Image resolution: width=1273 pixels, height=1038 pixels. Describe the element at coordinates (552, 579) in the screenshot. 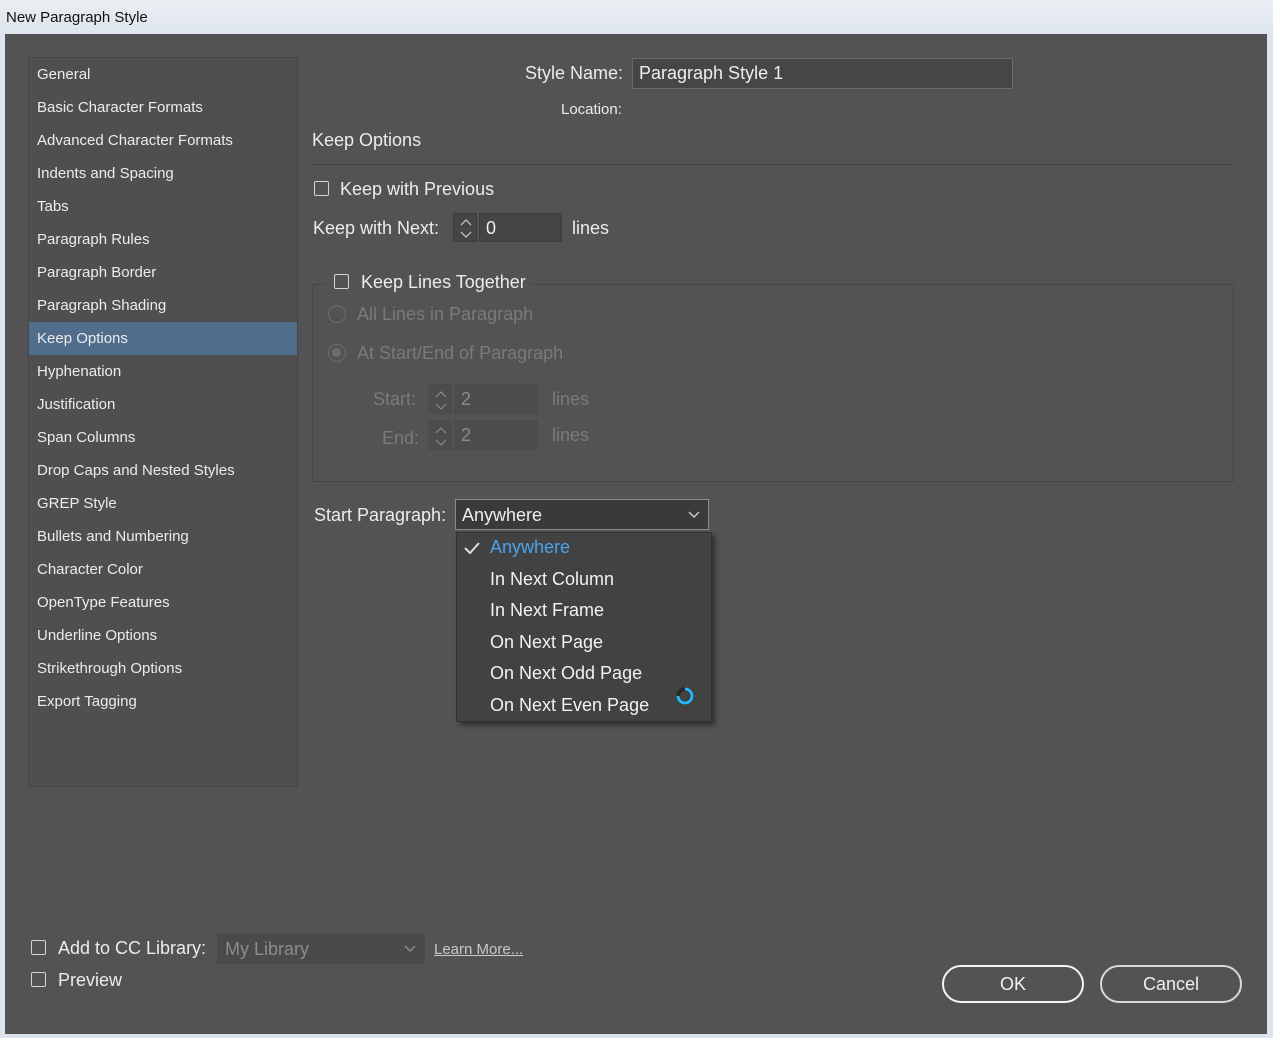

I see `menu-item-in-next-column: In Next Column` at that location.